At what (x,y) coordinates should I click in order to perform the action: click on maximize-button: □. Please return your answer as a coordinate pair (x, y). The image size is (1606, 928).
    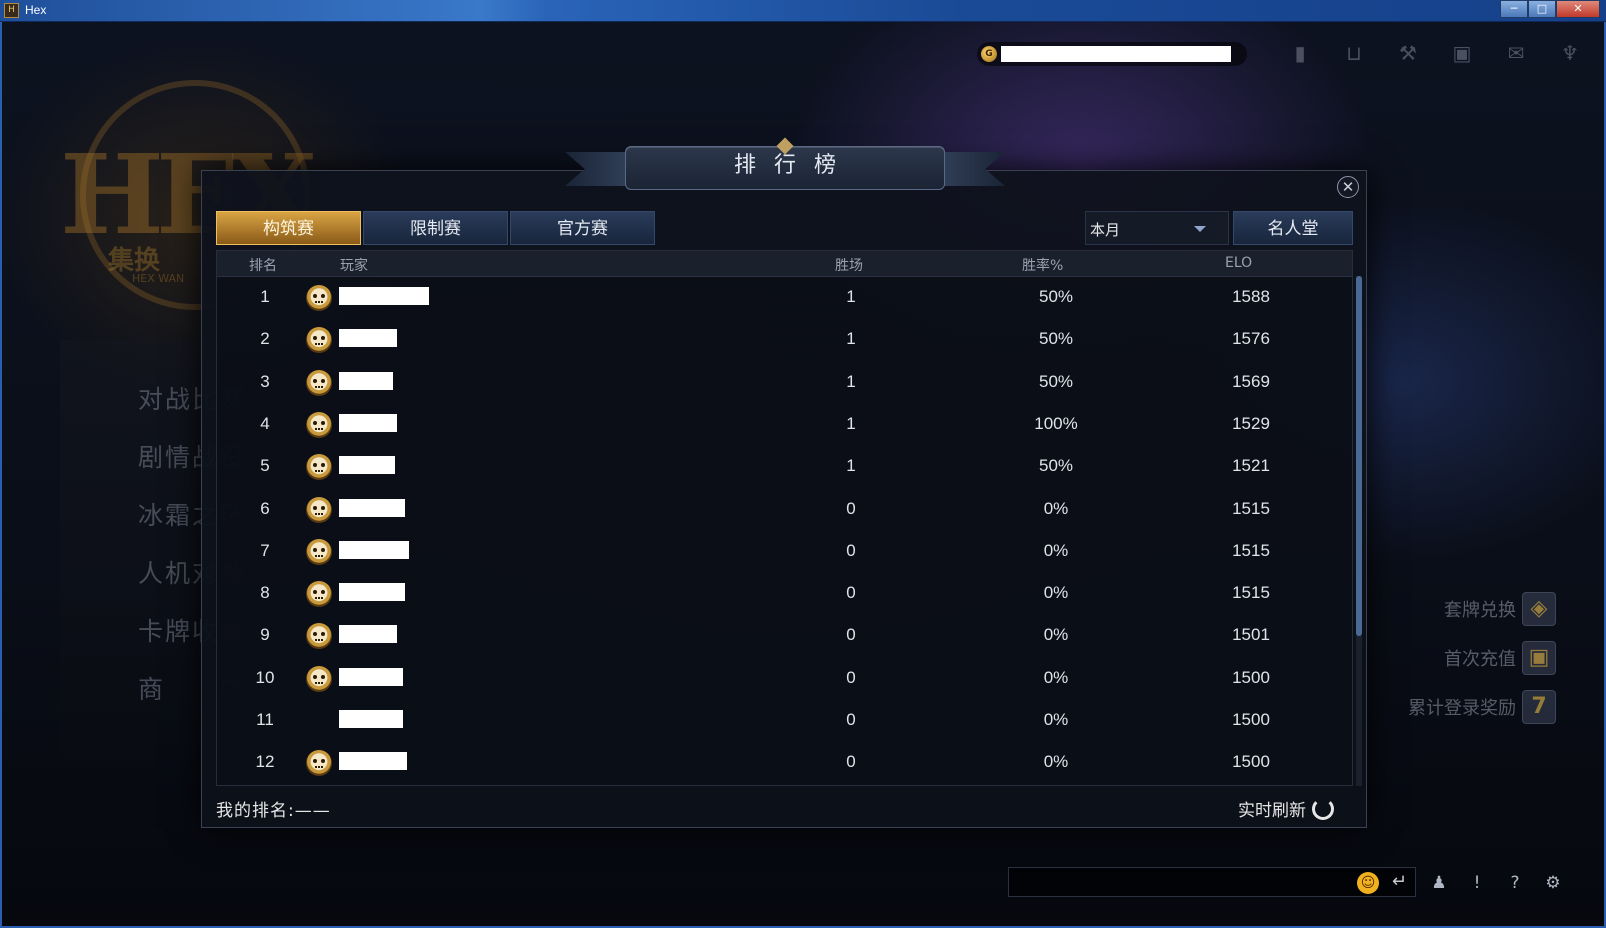
    Looking at the image, I should click on (1542, 9).